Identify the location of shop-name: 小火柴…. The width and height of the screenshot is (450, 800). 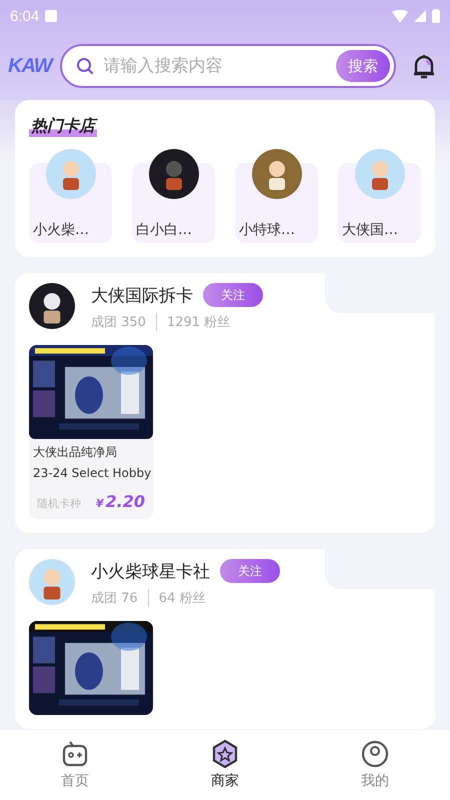
(61, 230).